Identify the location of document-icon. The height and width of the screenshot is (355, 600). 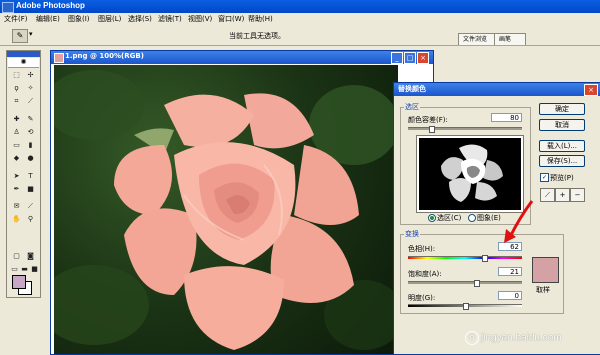
(59, 58).